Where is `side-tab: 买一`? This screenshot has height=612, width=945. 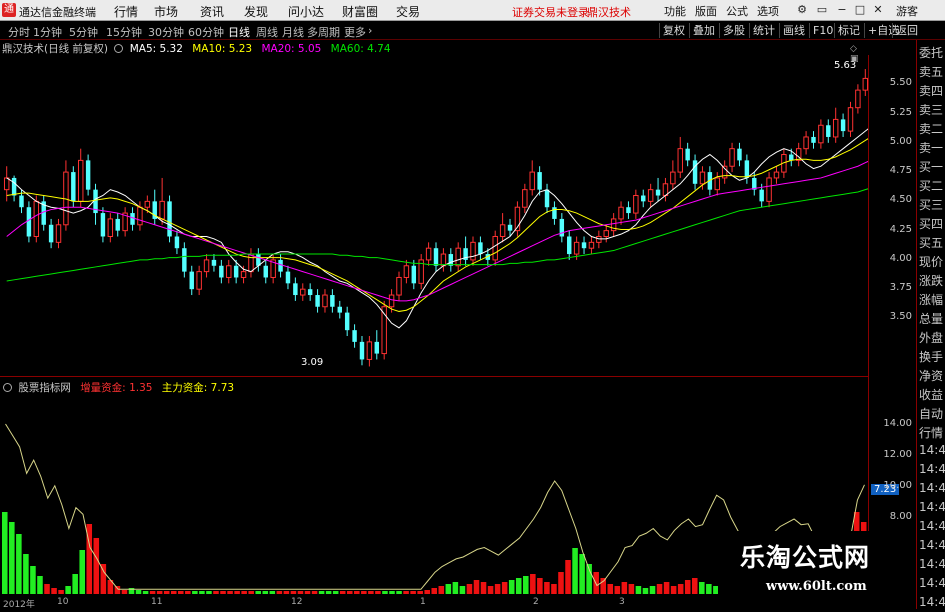
side-tab: 买一 is located at coordinates (932, 166).